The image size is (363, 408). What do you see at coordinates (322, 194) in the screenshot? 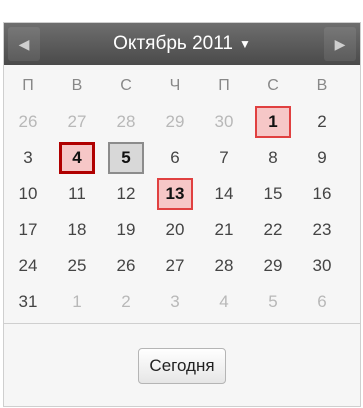
I see `day-cell: 16` at bounding box center [322, 194].